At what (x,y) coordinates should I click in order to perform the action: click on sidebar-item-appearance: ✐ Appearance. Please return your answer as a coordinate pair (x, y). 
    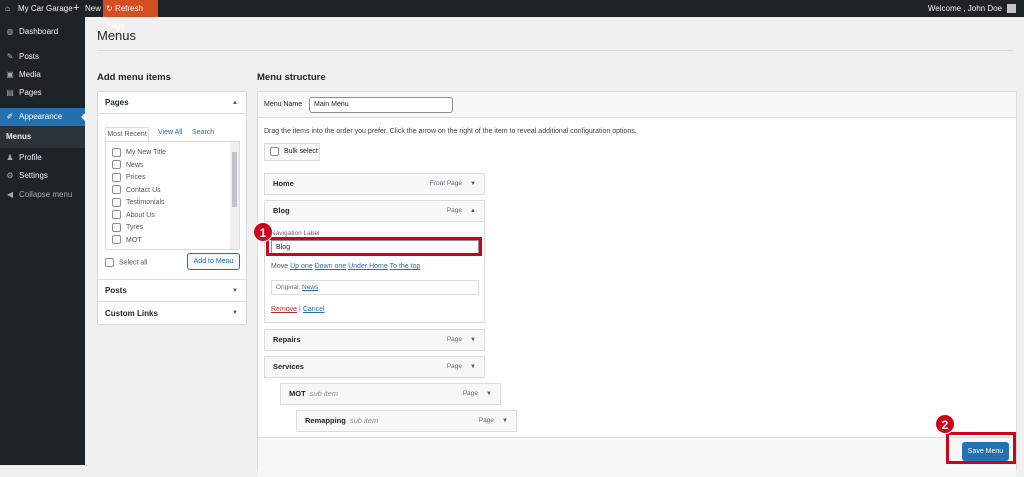
    Looking at the image, I should click on (42, 117).